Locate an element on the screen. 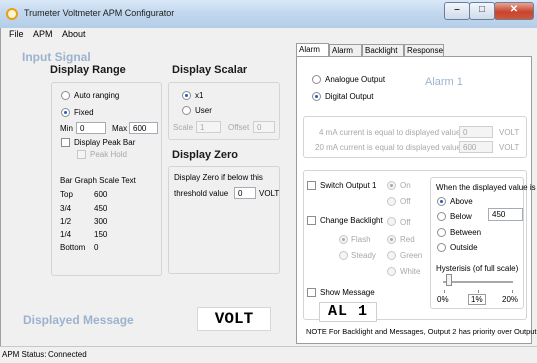 The image size is (537, 363). green-radio is located at coordinates (391, 255).